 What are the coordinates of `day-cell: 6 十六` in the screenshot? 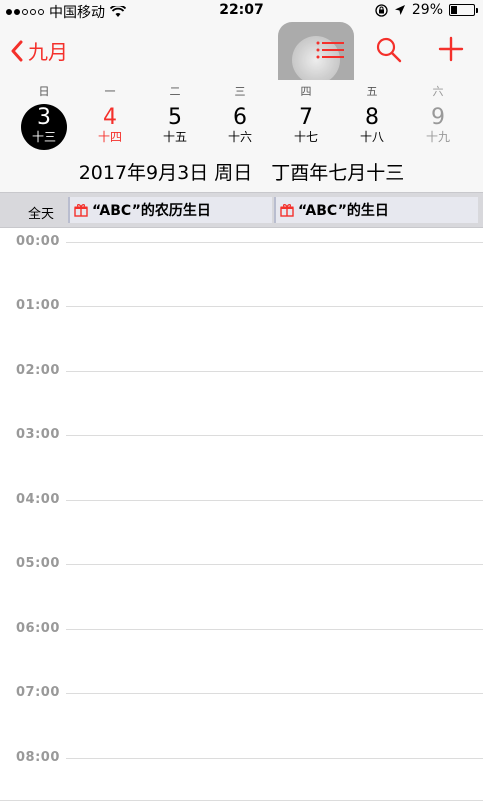 It's located at (240, 127).